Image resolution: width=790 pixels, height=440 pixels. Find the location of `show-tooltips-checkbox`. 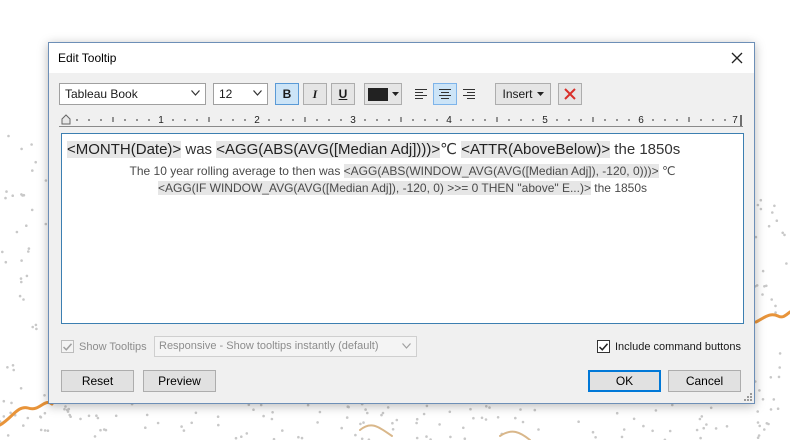

show-tooltips-checkbox is located at coordinates (67, 346).